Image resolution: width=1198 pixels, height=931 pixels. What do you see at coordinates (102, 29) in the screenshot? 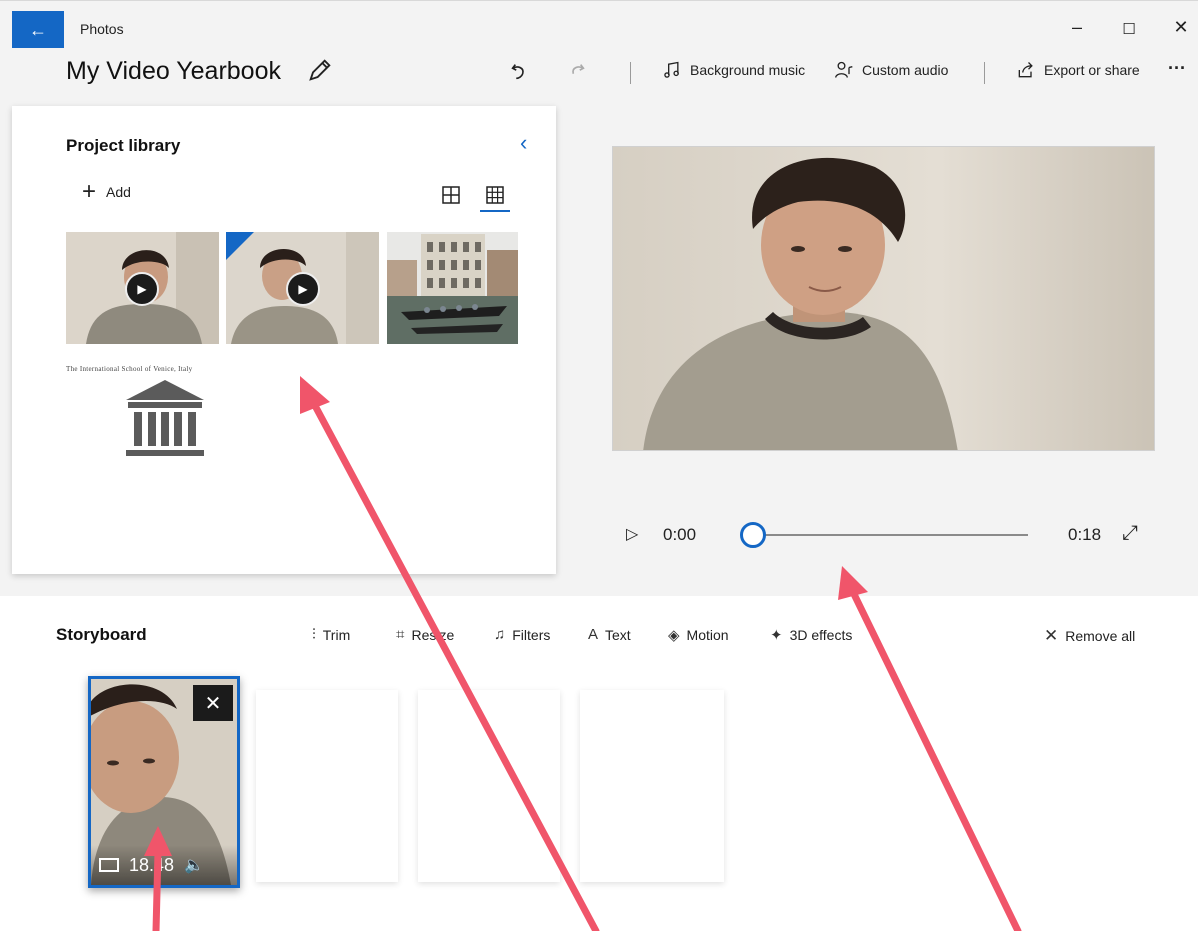
I see `app-title: Photos` at bounding box center [102, 29].